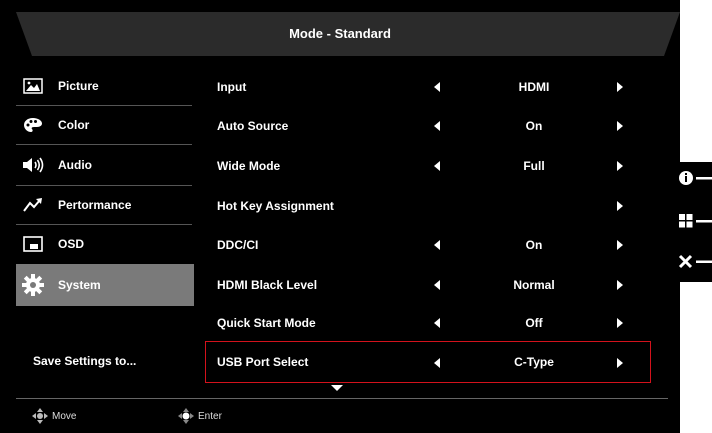  I want to click on setting-name: DDC/CI, so click(238, 245).